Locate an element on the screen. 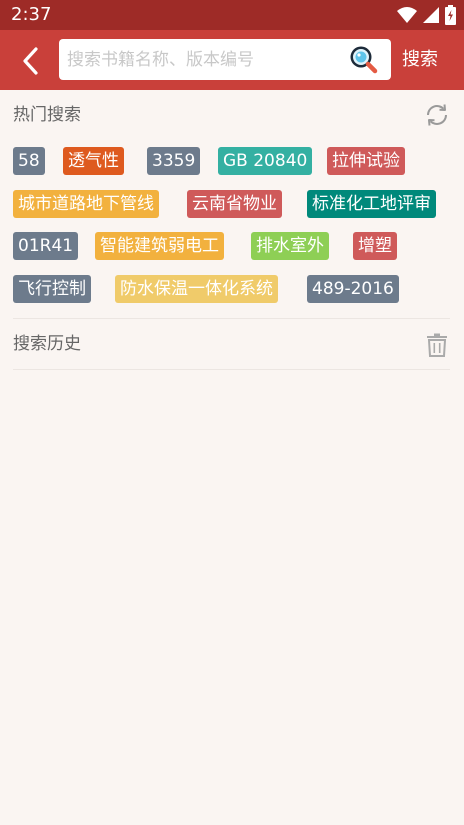 Image resolution: width=464 pixels, height=825 pixels. back-button is located at coordinates (31, 61).